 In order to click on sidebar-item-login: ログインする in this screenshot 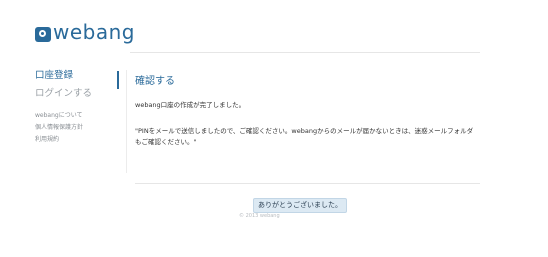, I will do `click(77, 94)`.